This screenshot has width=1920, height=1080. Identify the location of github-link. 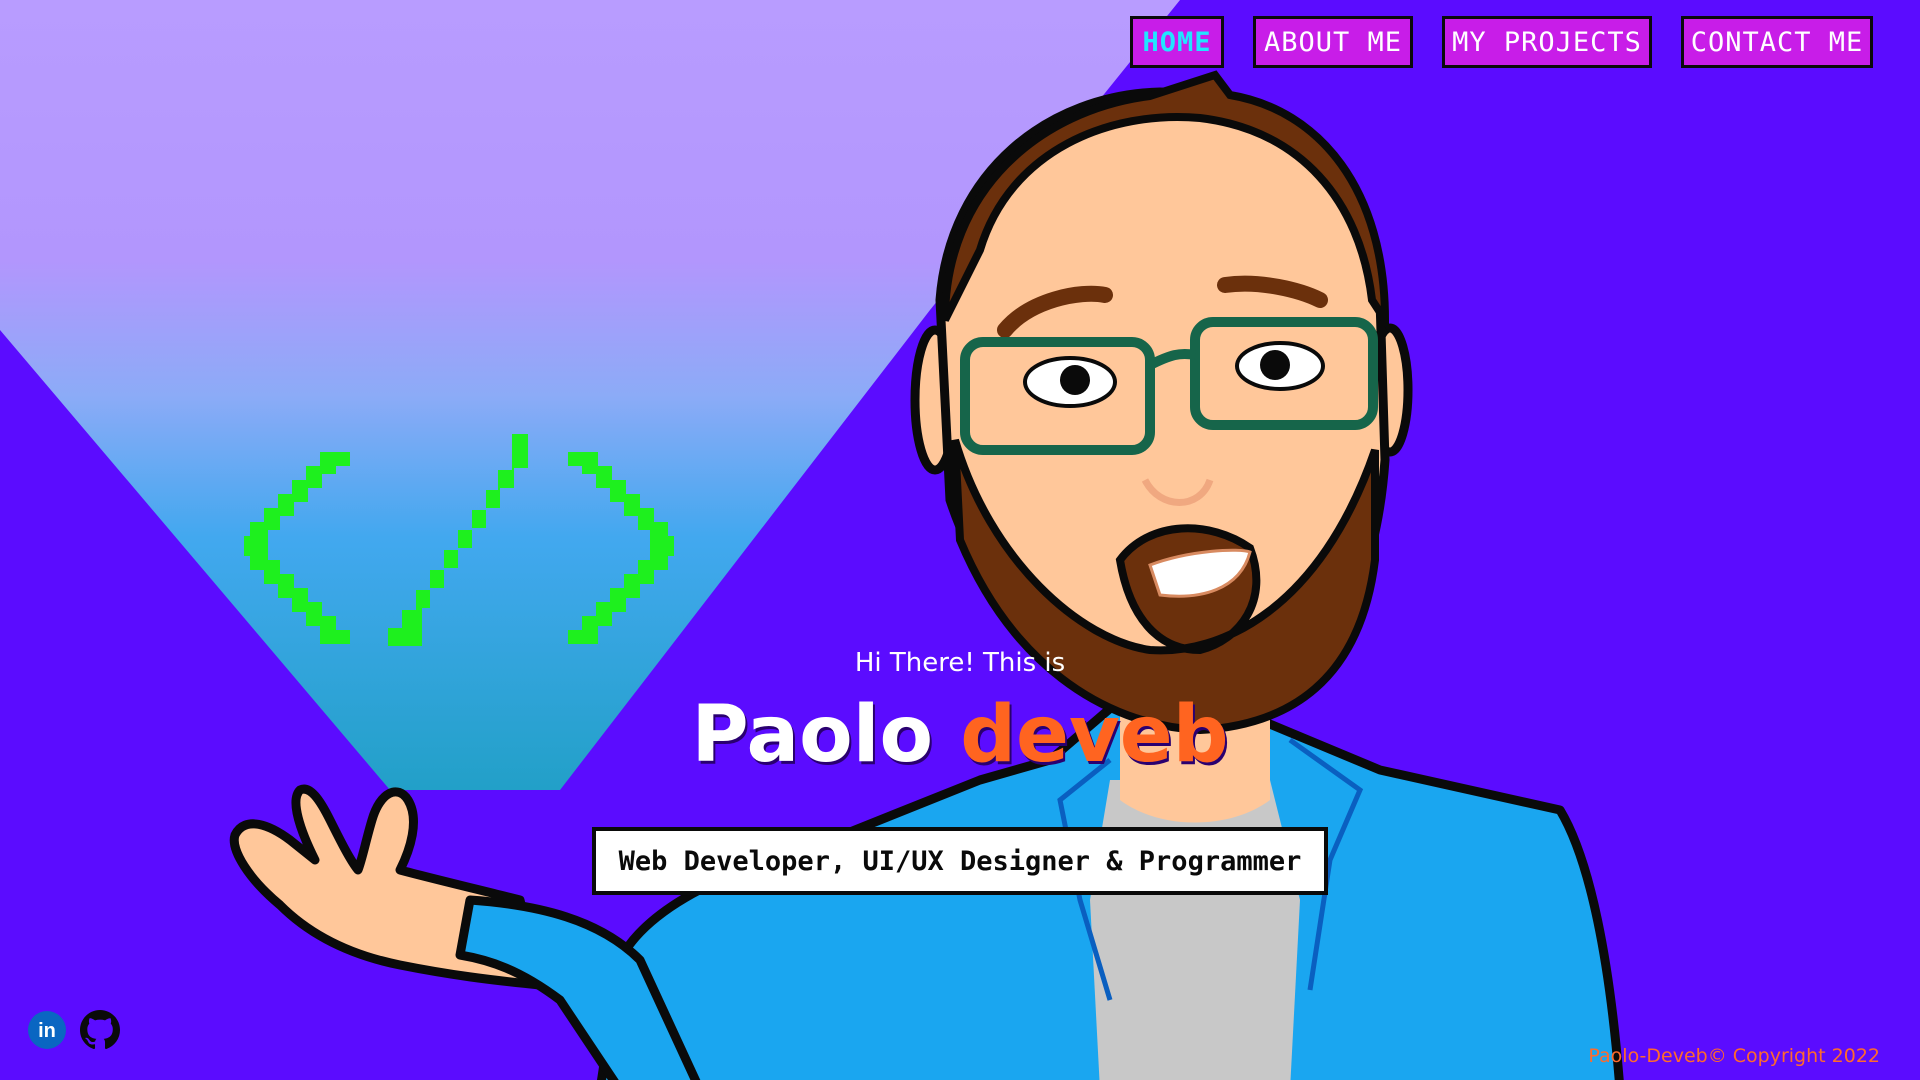
(100, 1030).